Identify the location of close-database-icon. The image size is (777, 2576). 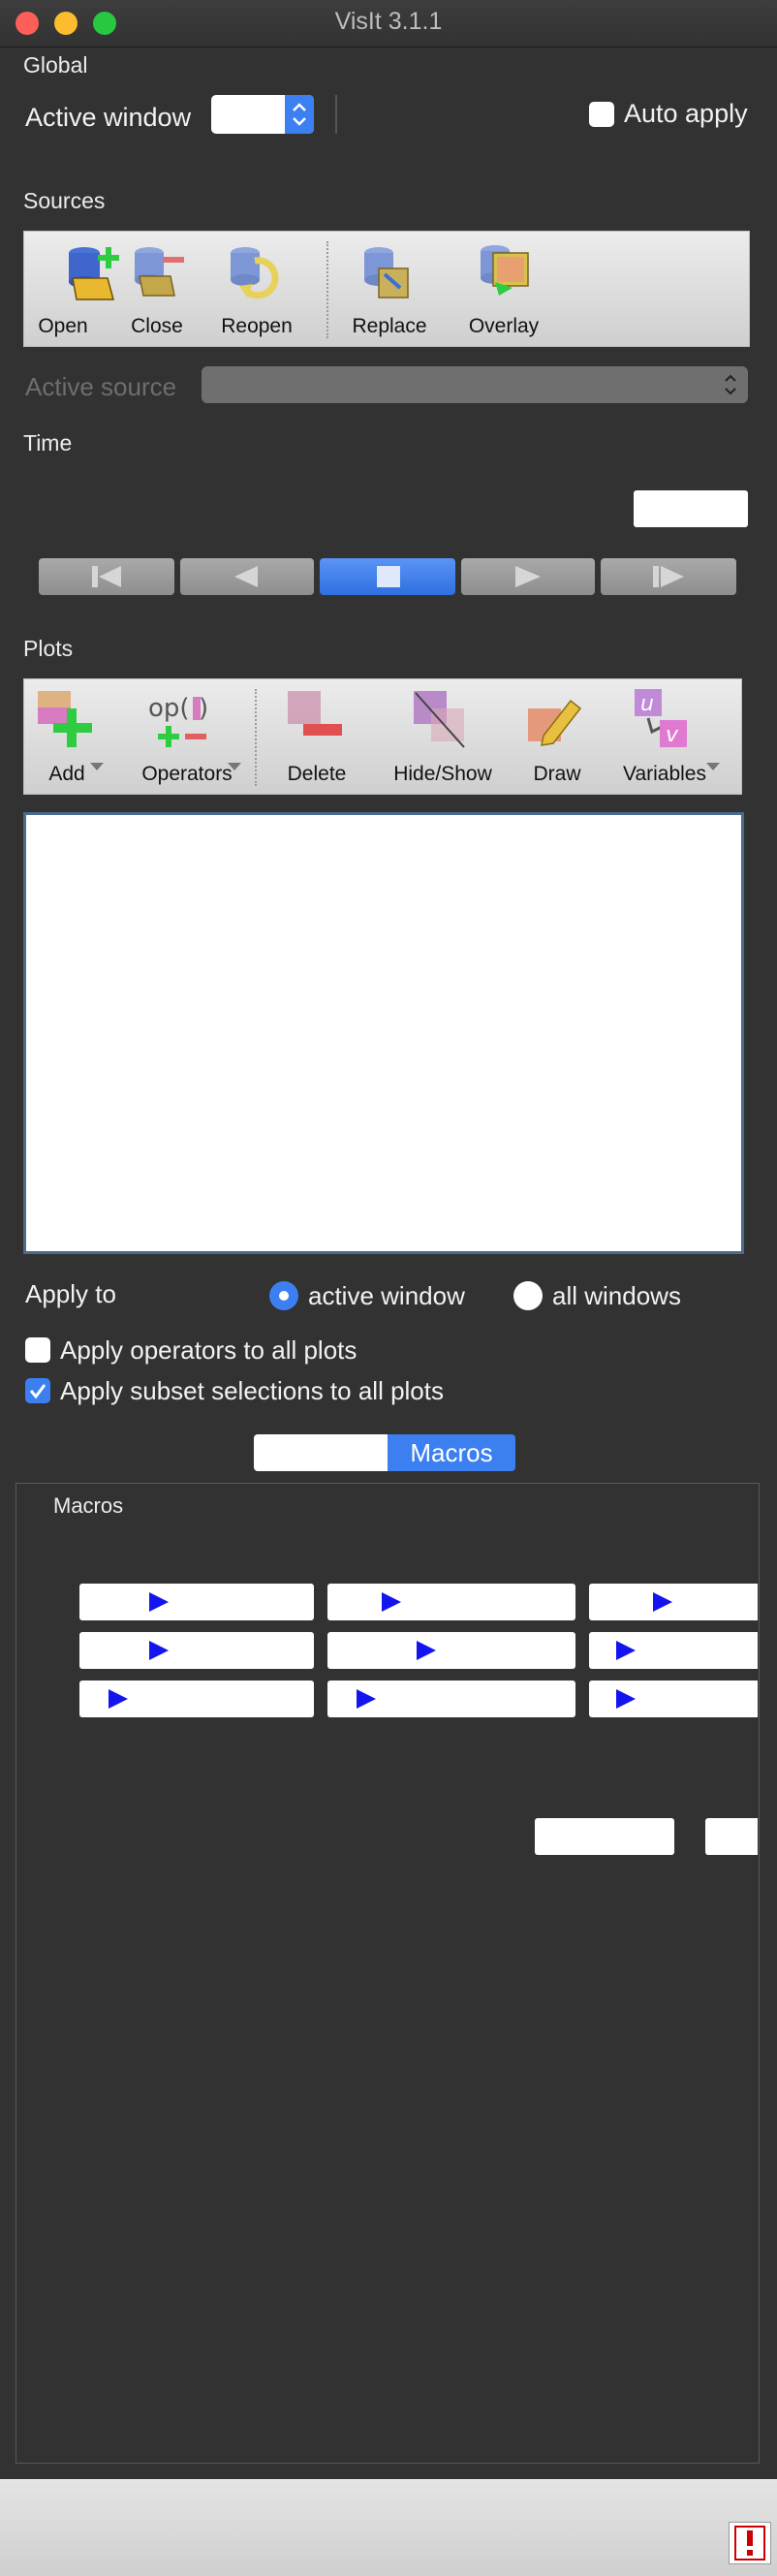
(159, 272).